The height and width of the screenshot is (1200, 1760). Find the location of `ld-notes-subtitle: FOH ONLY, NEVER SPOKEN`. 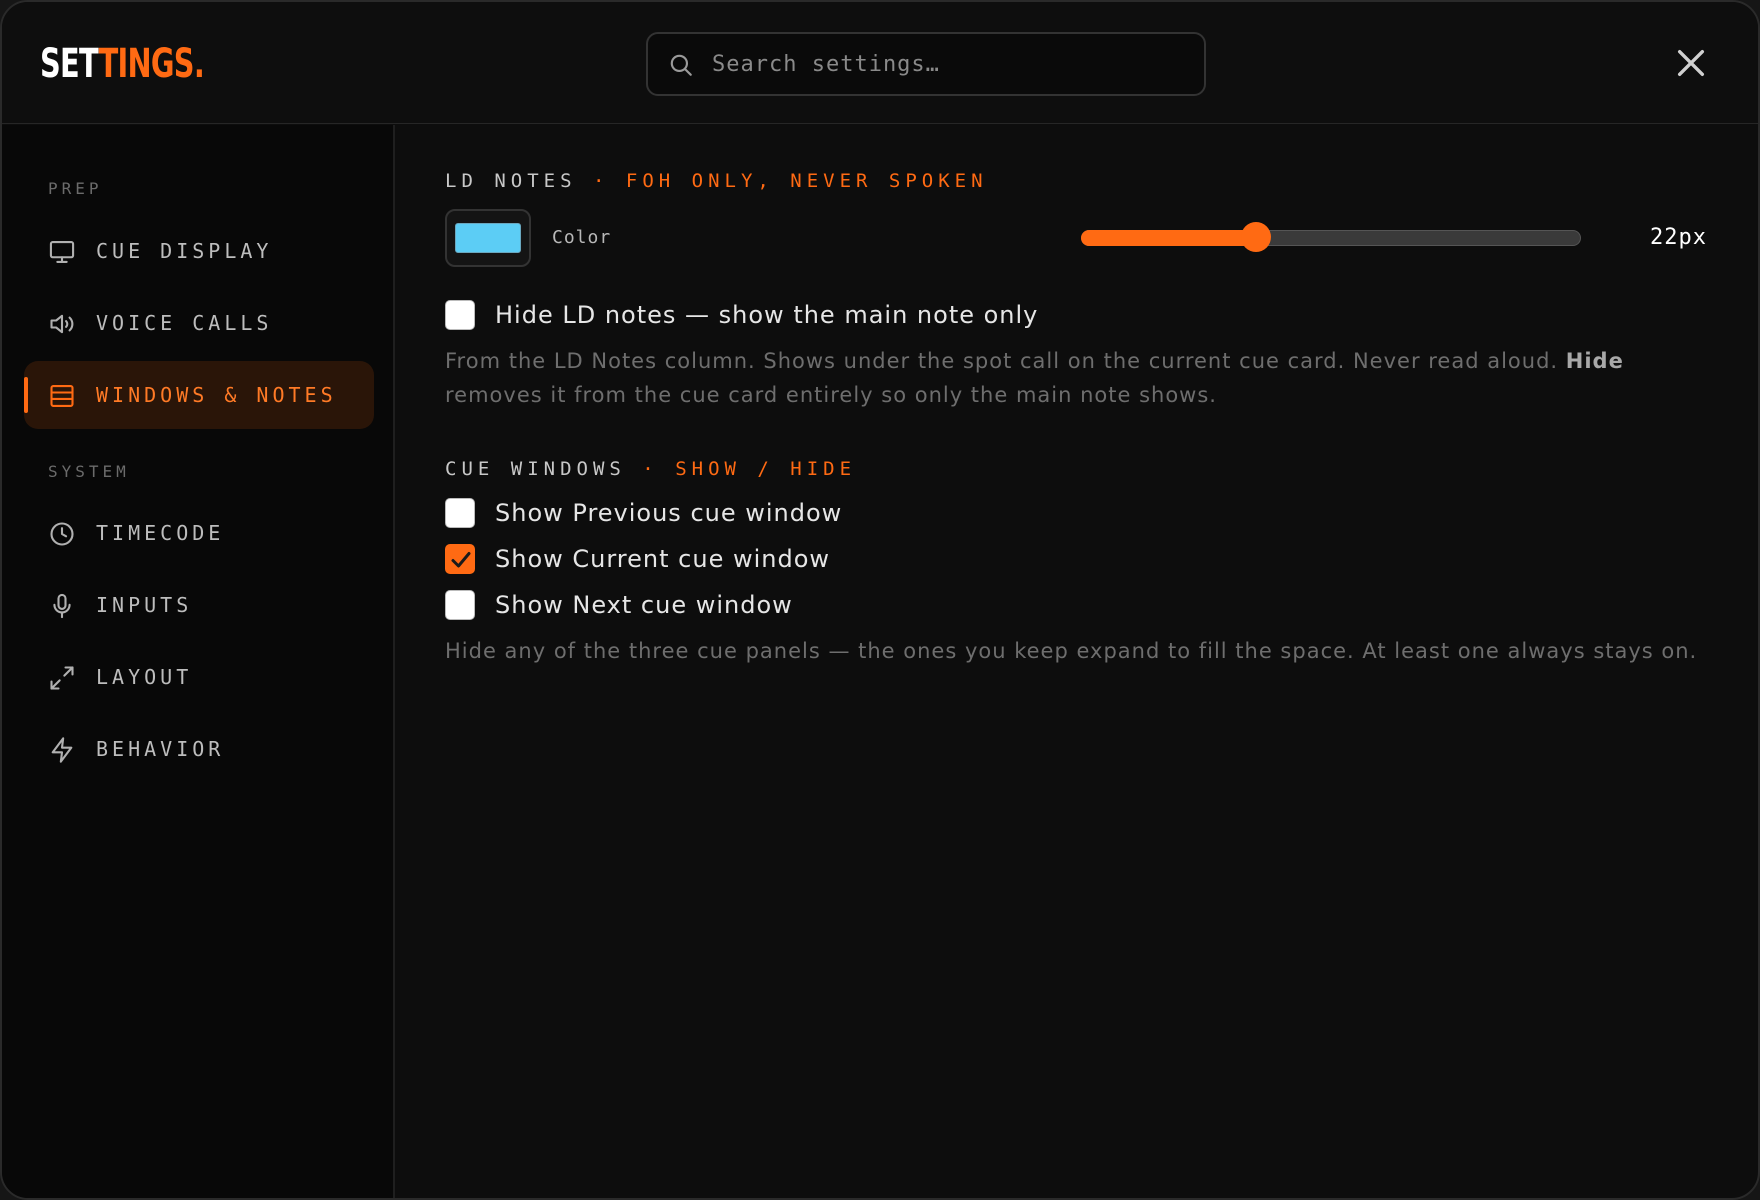

ld-notes-subtitle: FOH ONLY, NEVER SPOKEN is located at coordinates (806, 181).